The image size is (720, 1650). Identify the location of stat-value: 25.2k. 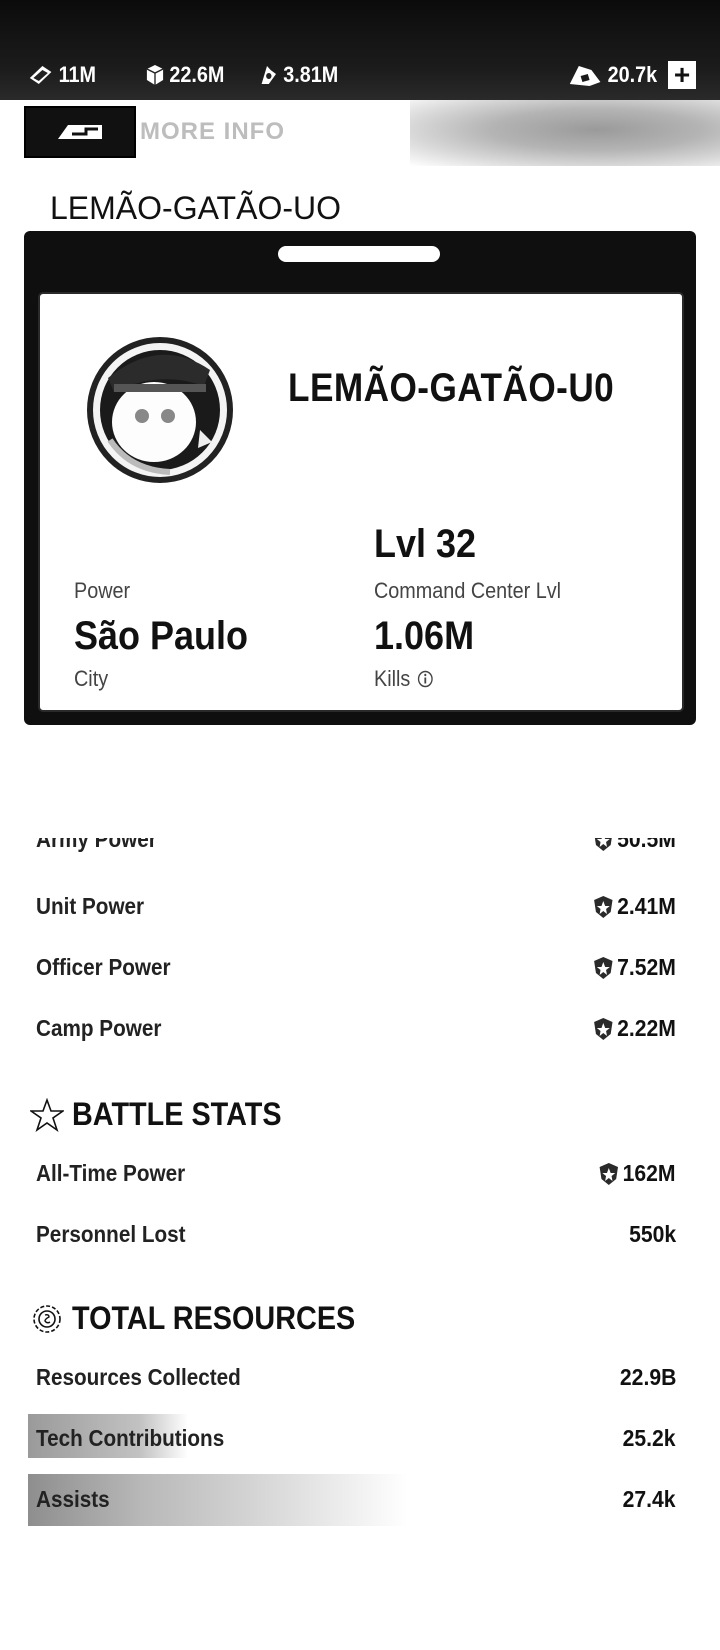
(649, 1438).